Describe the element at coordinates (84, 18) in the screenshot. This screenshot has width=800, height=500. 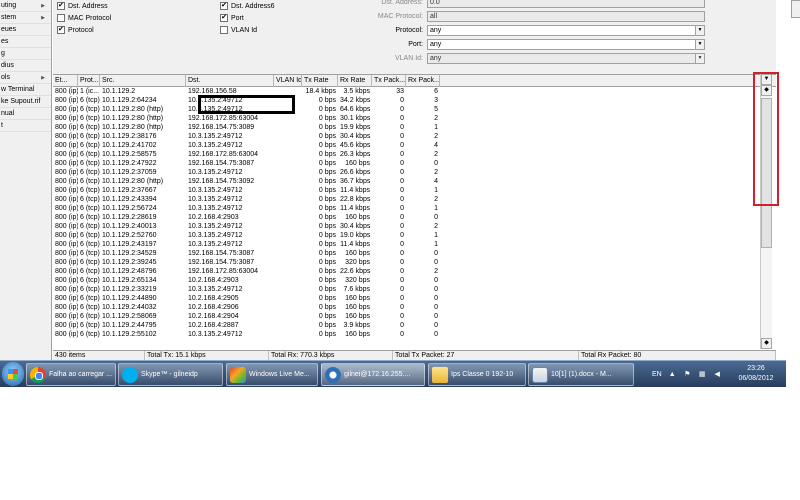
I see `filter-checkbox-row: MAC Protocol` at that location.